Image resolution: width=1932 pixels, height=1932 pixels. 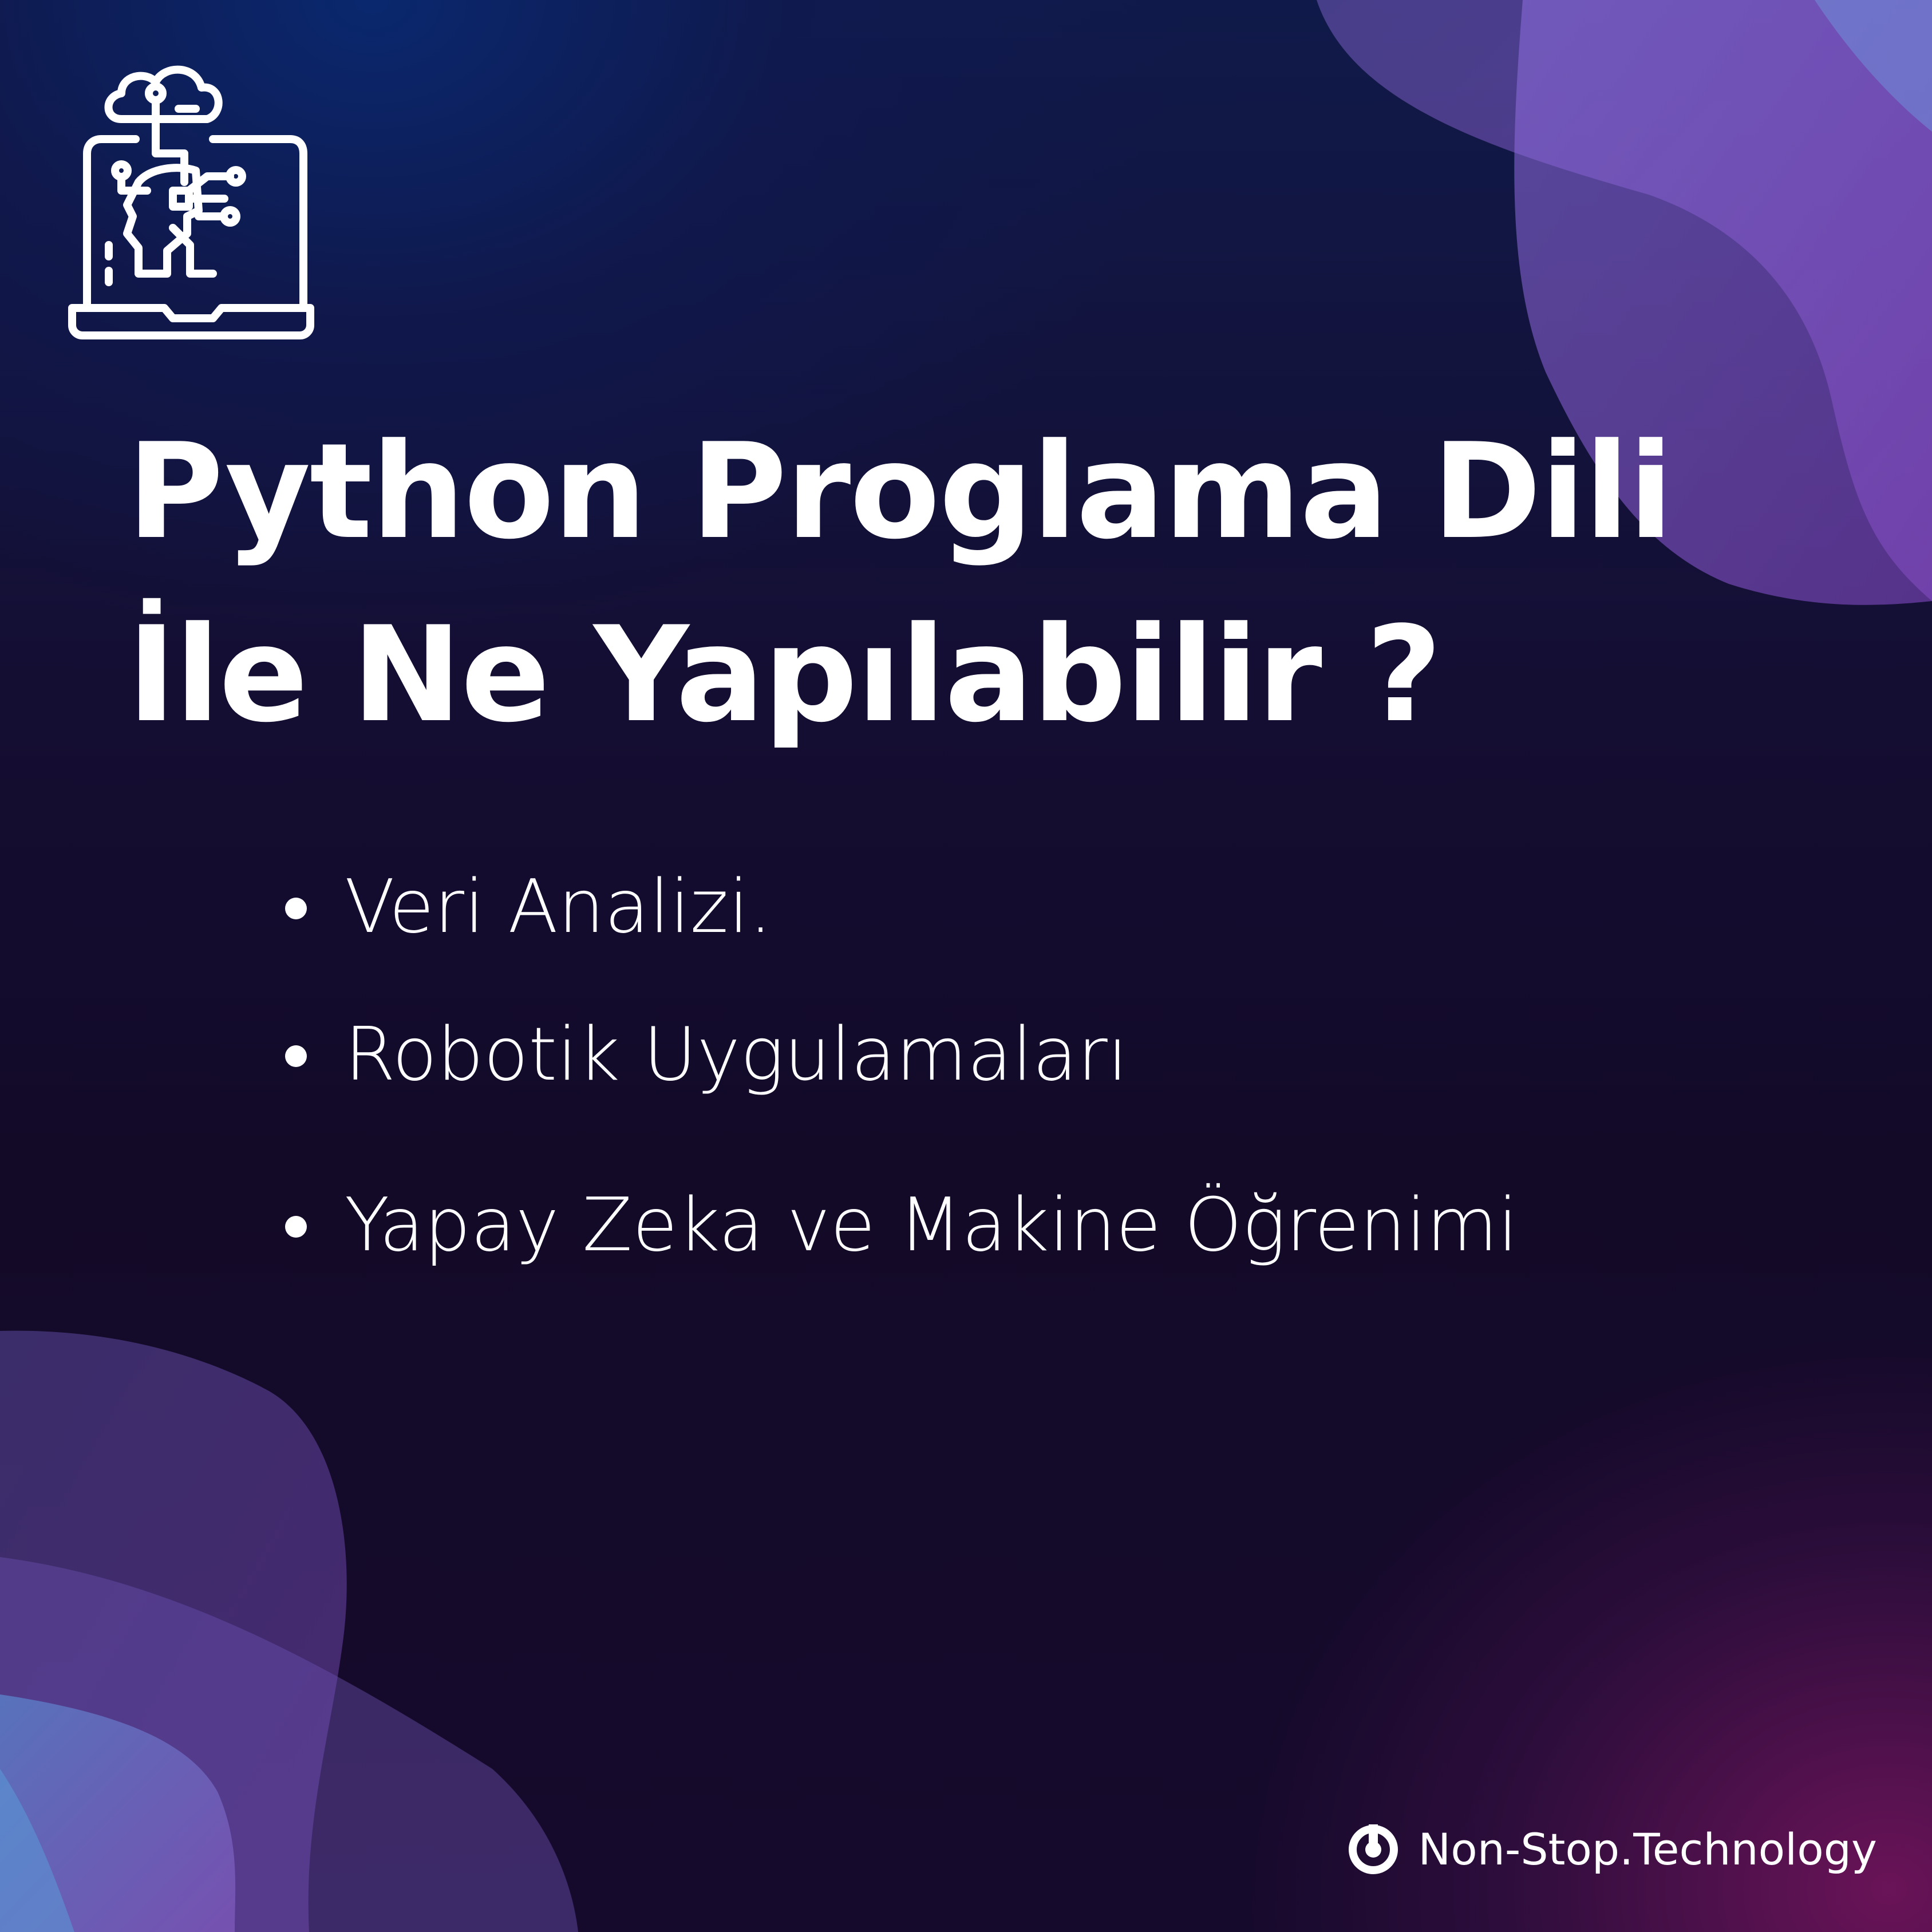 What do you see at coordinates (899, 907) in the screenshot?
I see `list-item: Veri Analizi.` at bounding box center [899, 907].